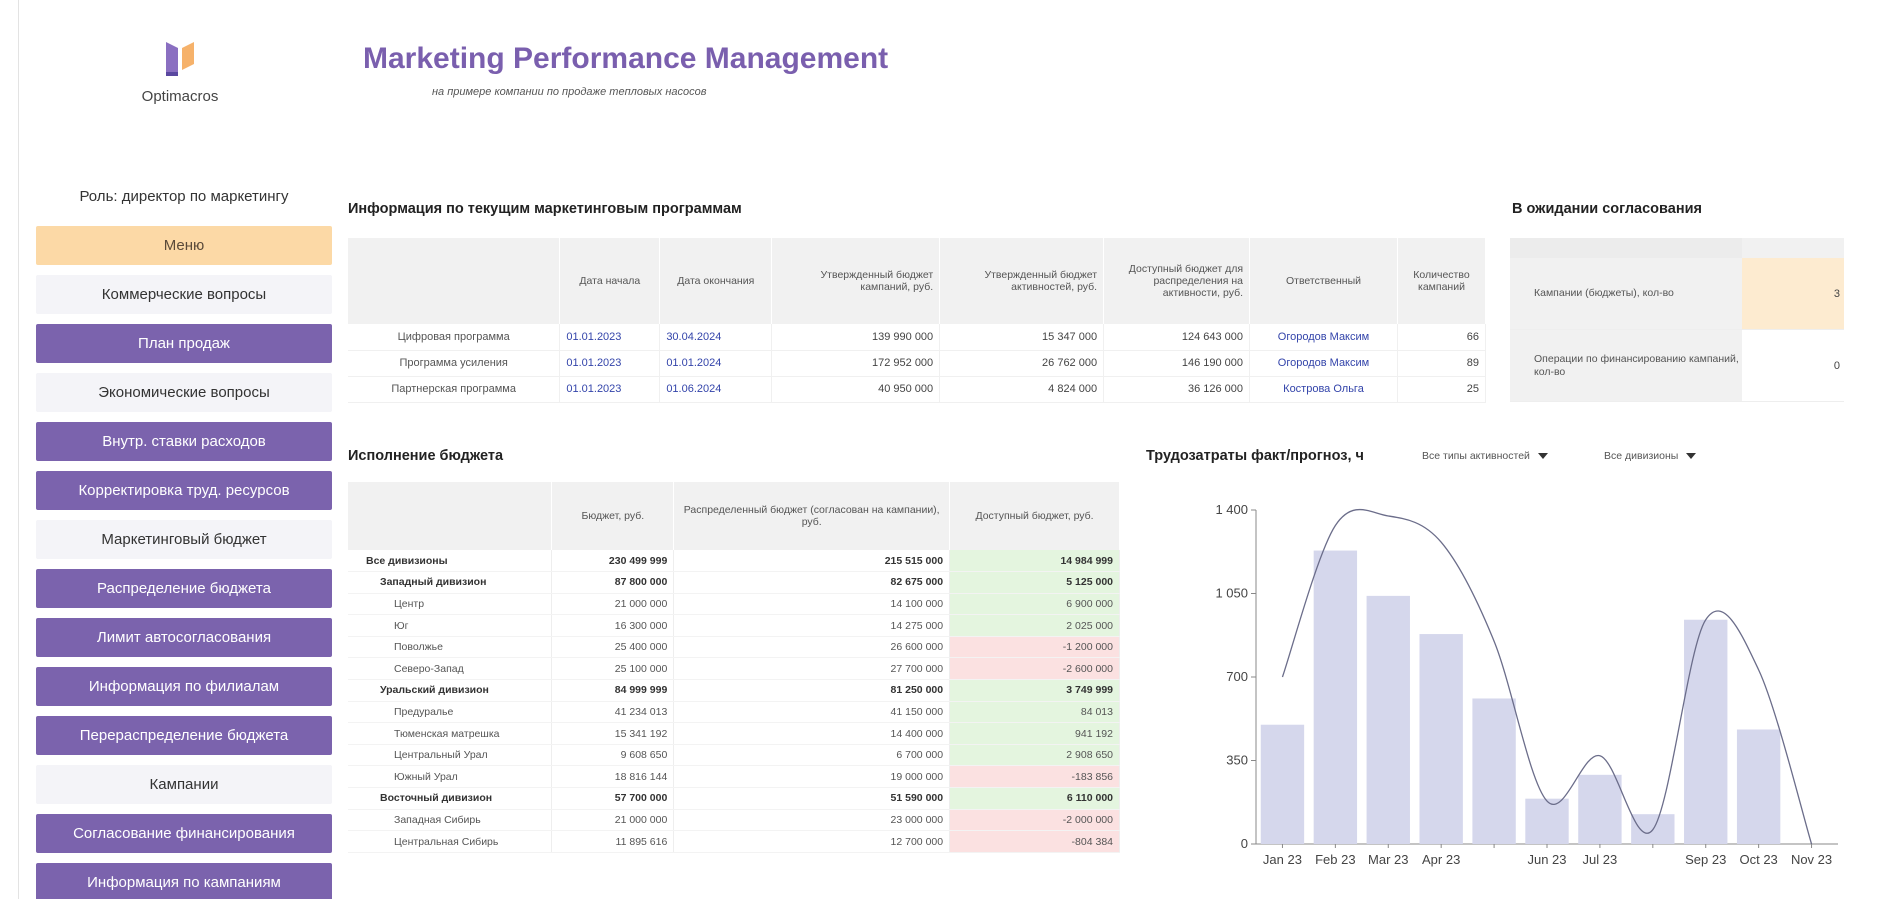 Image resolution: width=1893 pixels, height=899 pixels. I want to click on x-tick-label: Oct 23, so click(1758, 859).